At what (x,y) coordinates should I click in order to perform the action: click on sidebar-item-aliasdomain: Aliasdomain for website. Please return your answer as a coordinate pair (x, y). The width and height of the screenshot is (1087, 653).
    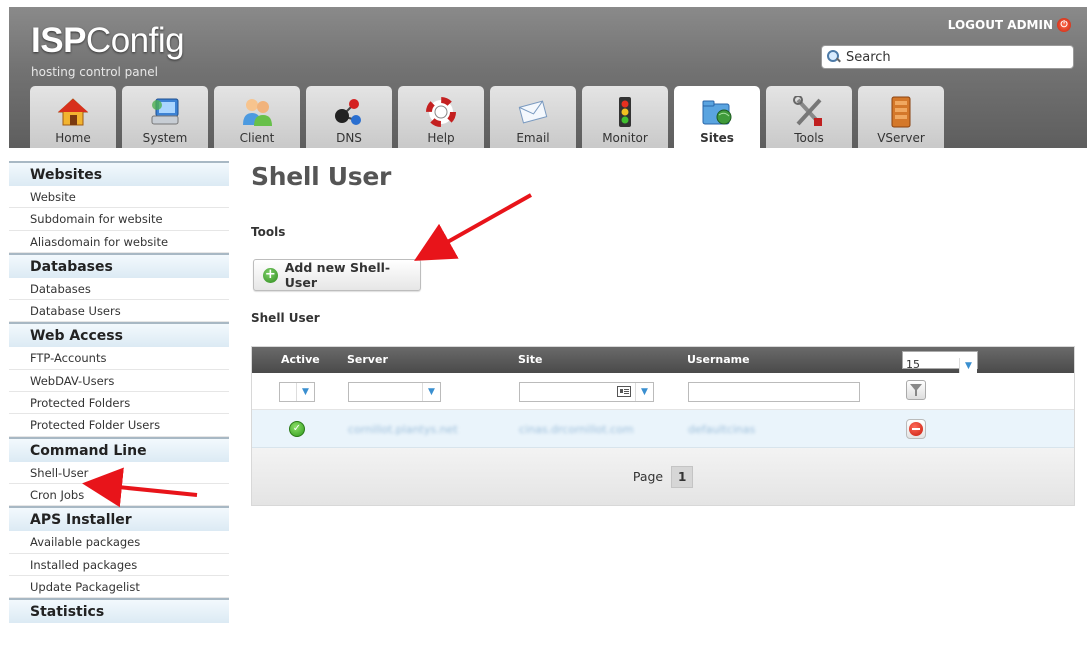
    Looking at the image, I should click on (119, 242).